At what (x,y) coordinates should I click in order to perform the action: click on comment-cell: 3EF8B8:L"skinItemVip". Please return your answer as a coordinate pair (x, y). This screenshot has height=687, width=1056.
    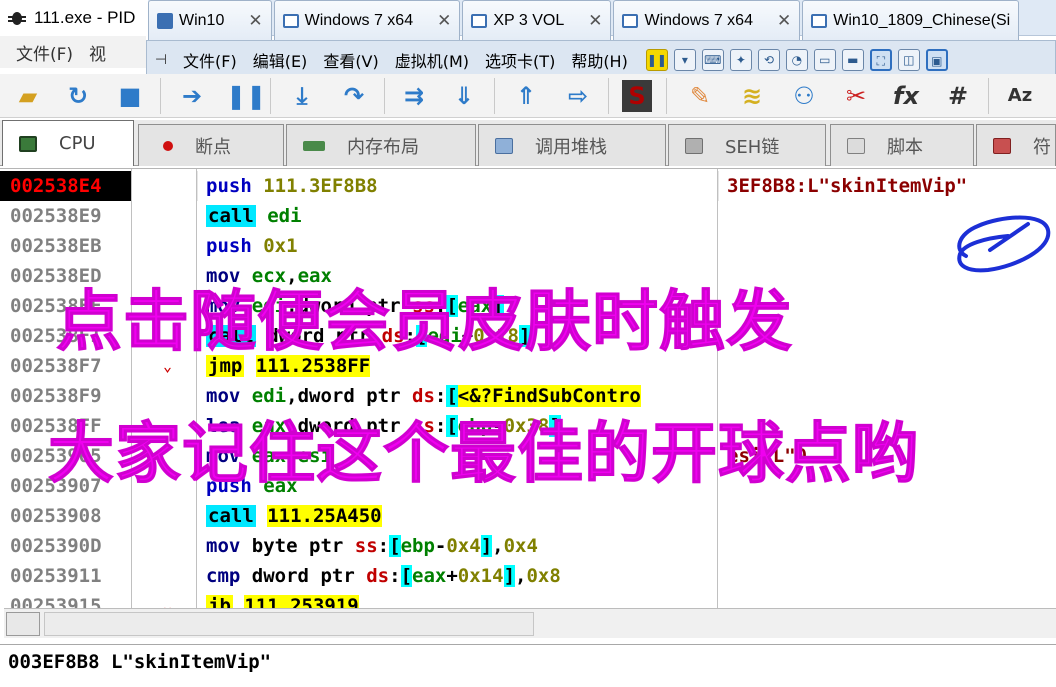
    Looking at the image, I should click on (847, 186).